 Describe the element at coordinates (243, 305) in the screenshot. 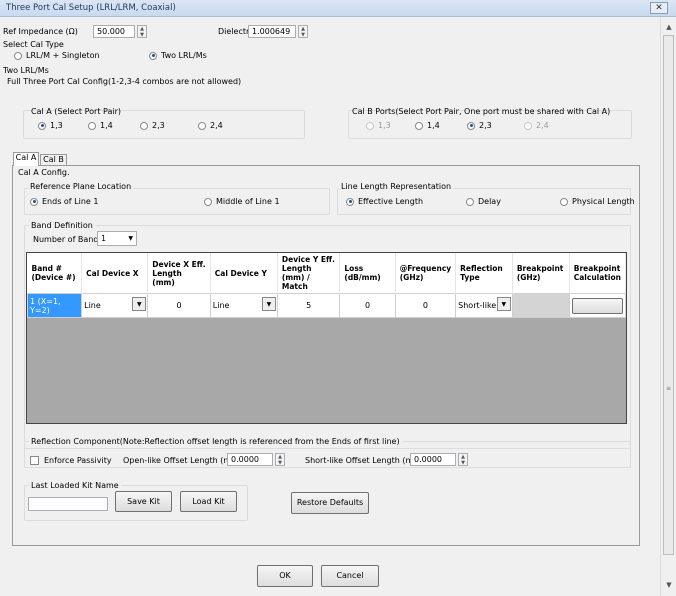

I see `cal-device-y-dropdown: Line ▼` at that location.